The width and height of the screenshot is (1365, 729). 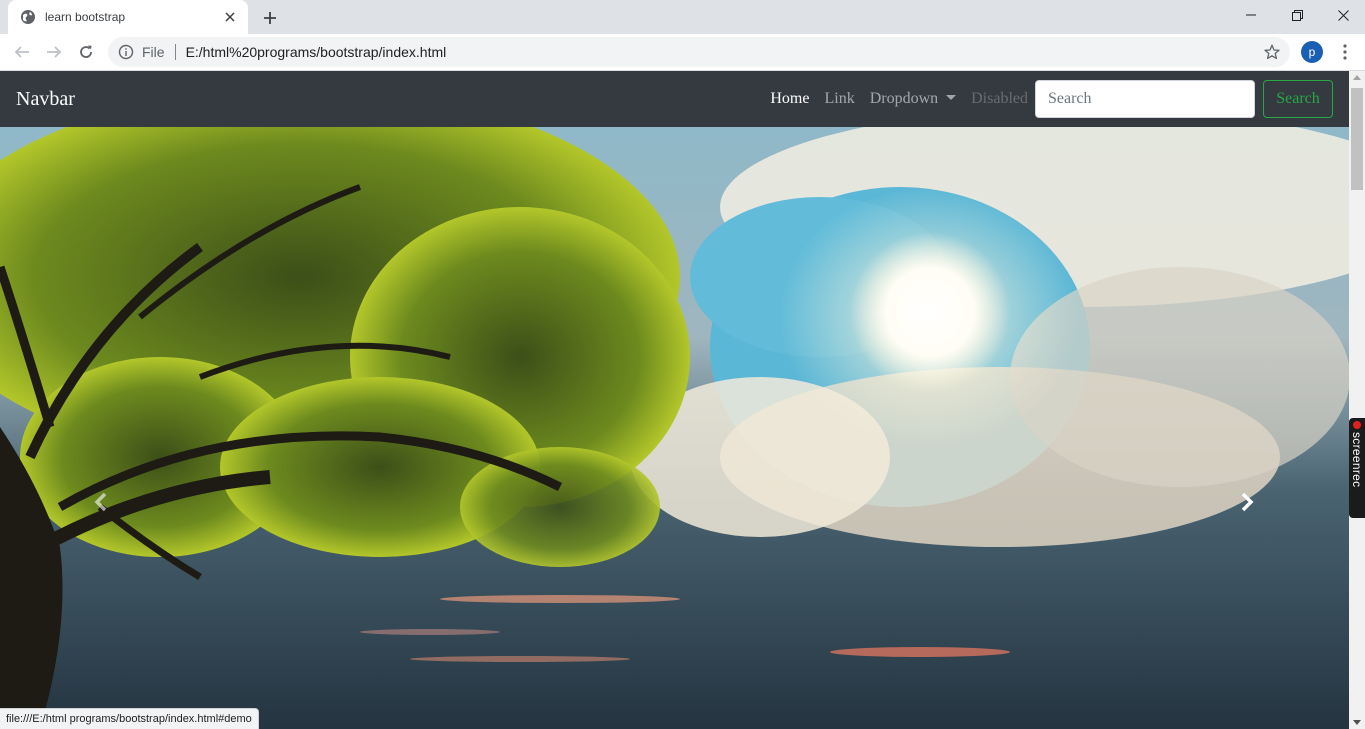 What do you see at coordinates (839, 99) in the screenshot?
I see `nav-link-link: Link` at bounding box center [839, 99].